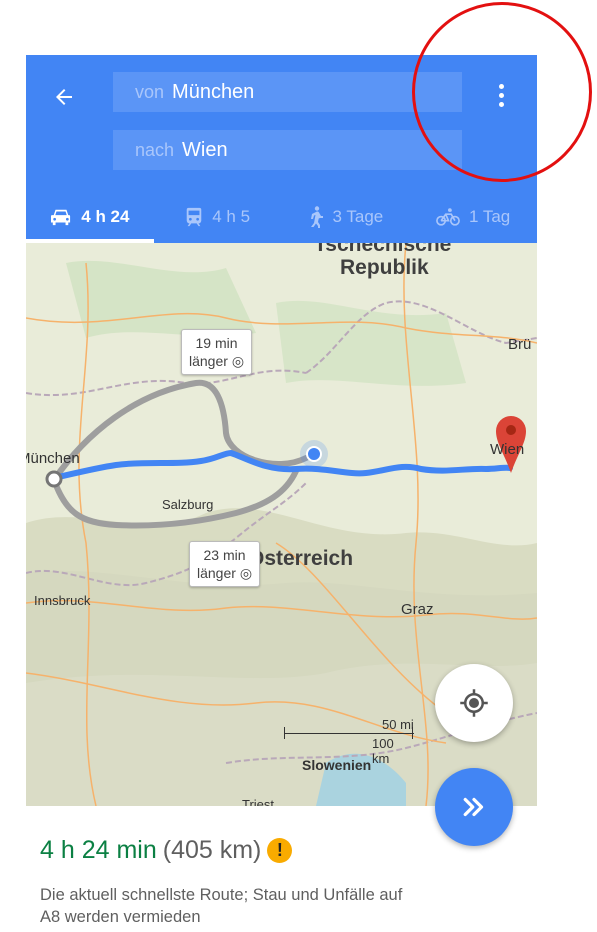 This screenshot has height=932, width=597. Describe the element at coordinates (349, 741) in the screenshot. I see `map-scale: 50 mi 100 km` at that location.